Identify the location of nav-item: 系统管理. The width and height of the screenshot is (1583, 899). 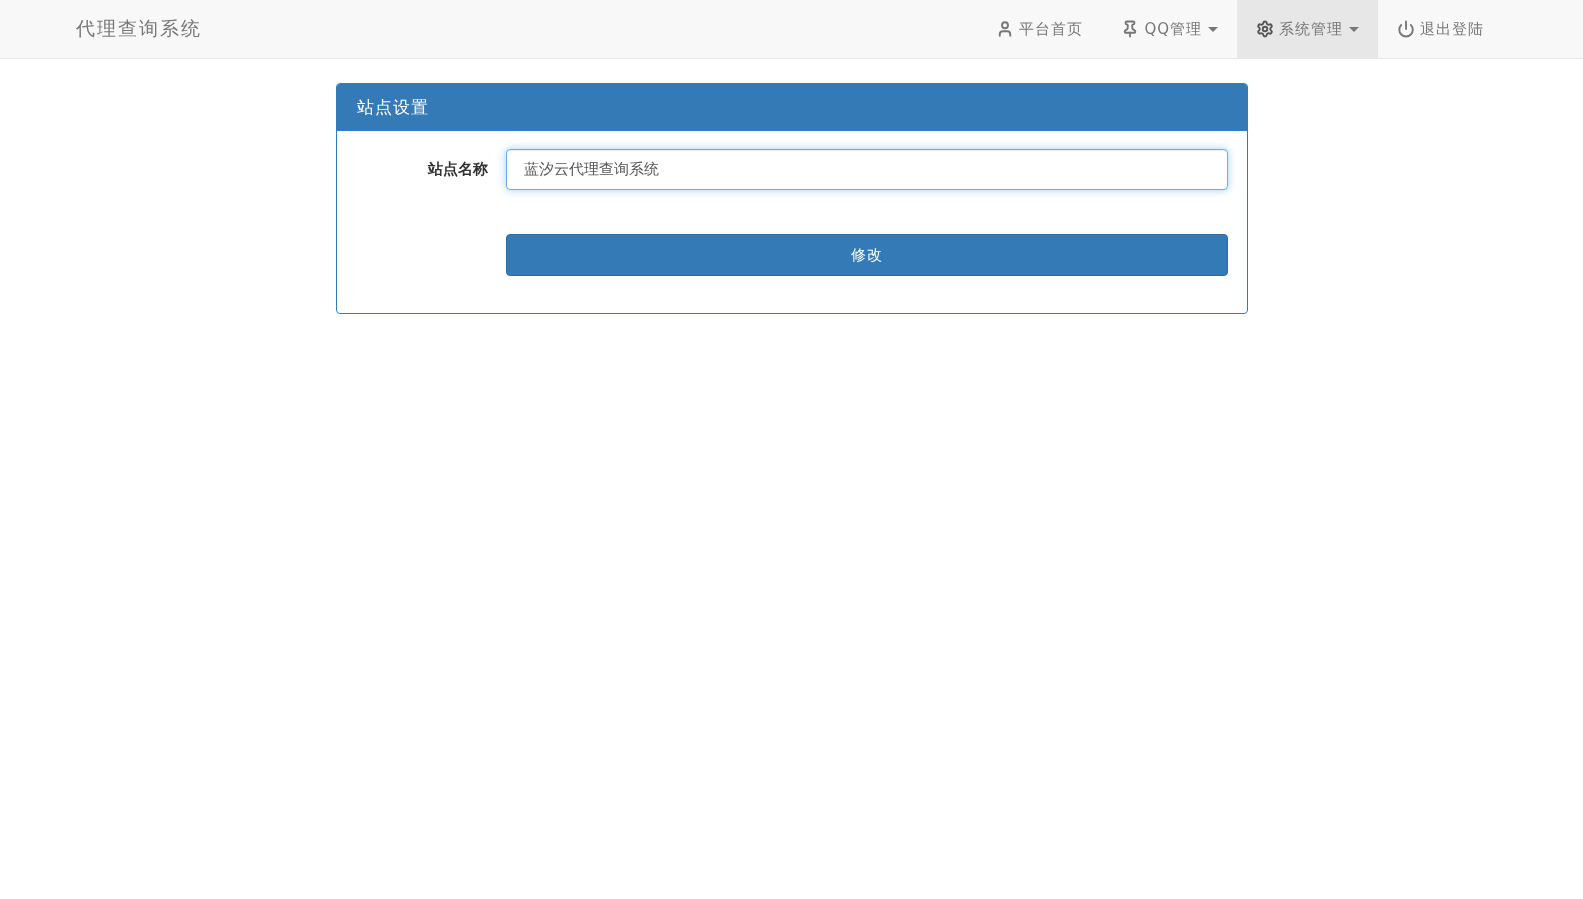
(1307, 29).